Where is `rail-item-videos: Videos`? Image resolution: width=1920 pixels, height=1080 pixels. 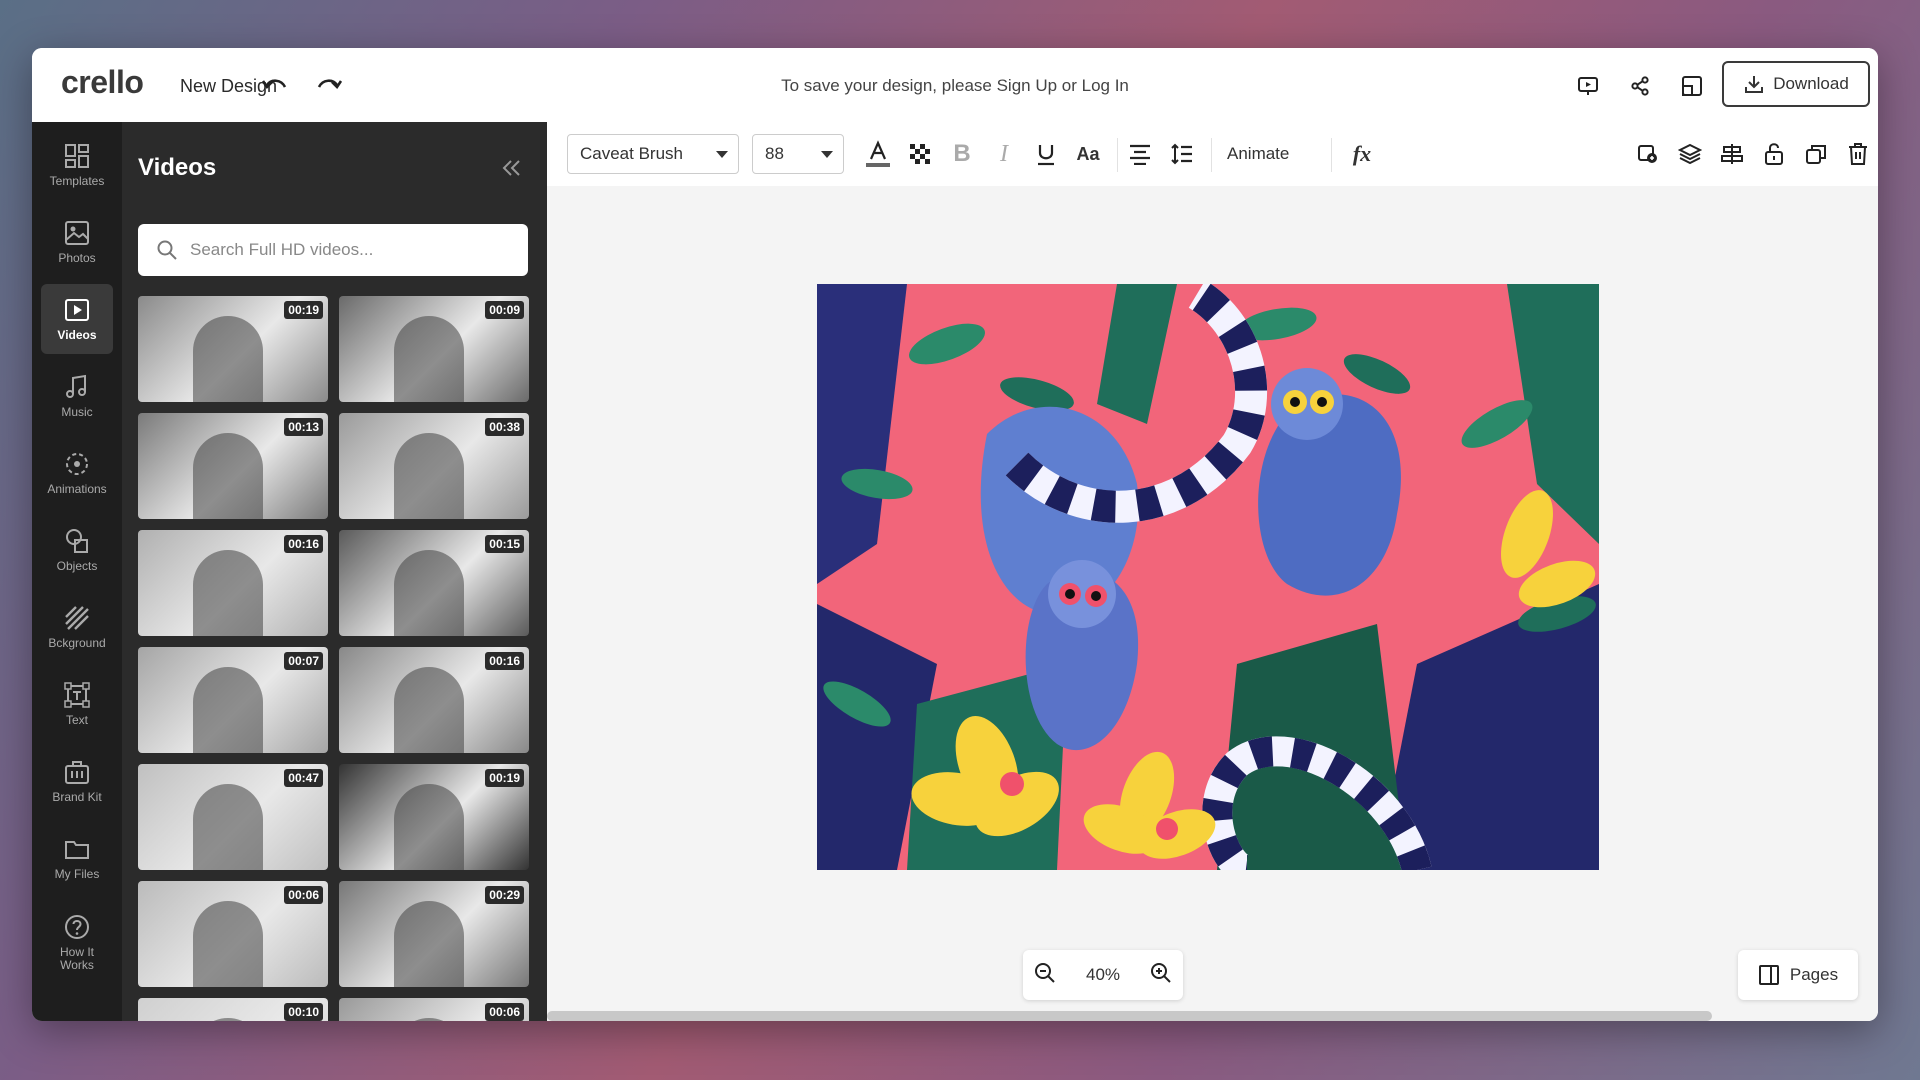 rail-item-videos: Videos is located at coordinates (77, 319).